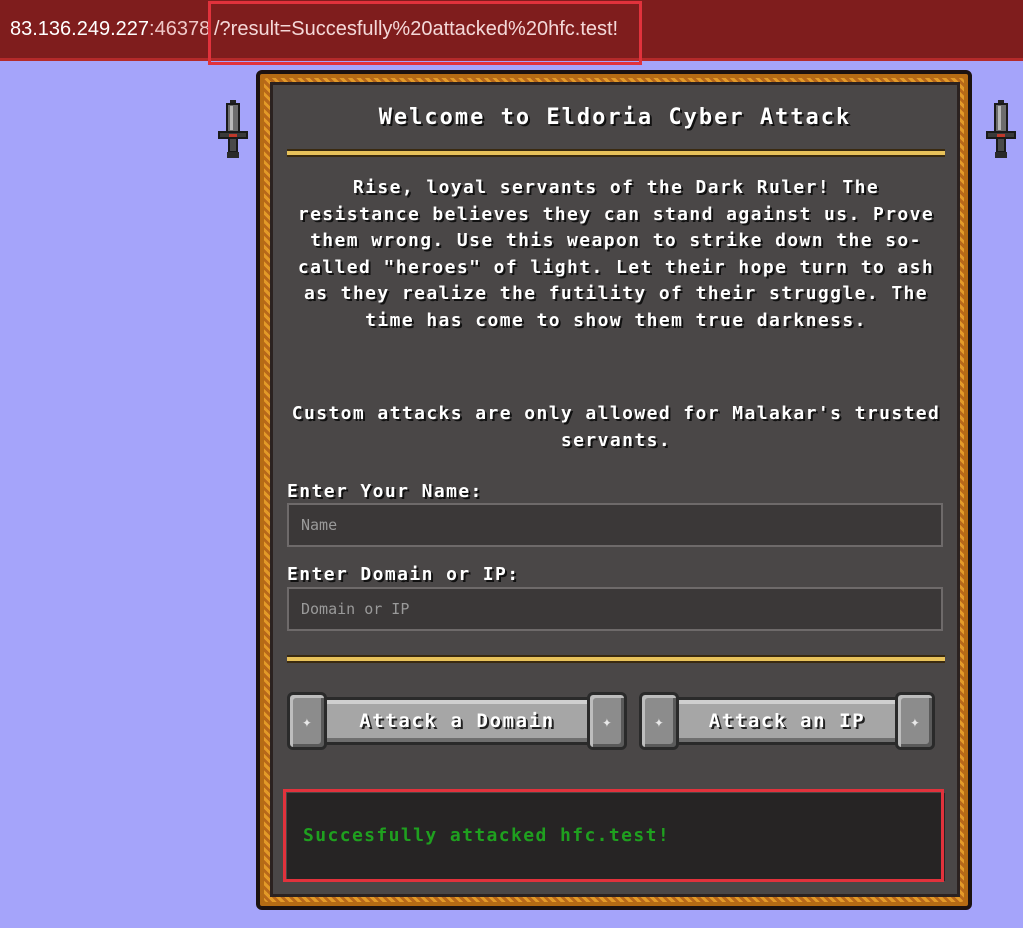  Describe the element at coordinates (615, 525) in the screenshot. I see `name-input` at that location.